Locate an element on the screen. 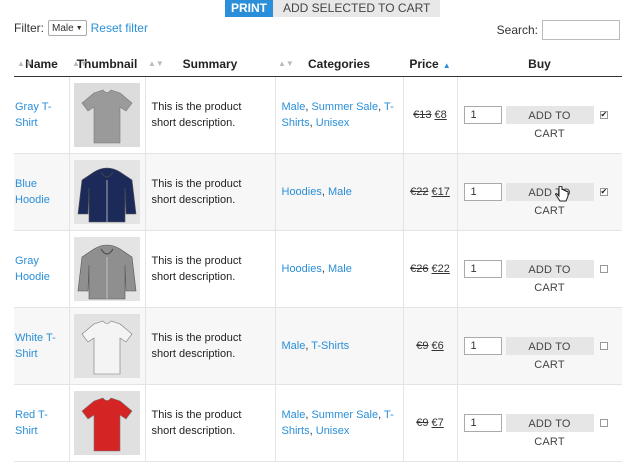  column-header-categories: ▲▼ Categories is located at coordinates (339, 64).